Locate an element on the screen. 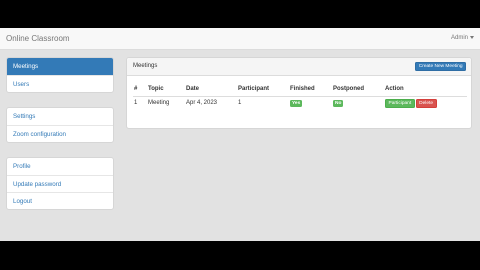 The height and width of the screenshot is (270, 480). cell-date: Apr 4, 2023 is located at coordinates (202, 103).